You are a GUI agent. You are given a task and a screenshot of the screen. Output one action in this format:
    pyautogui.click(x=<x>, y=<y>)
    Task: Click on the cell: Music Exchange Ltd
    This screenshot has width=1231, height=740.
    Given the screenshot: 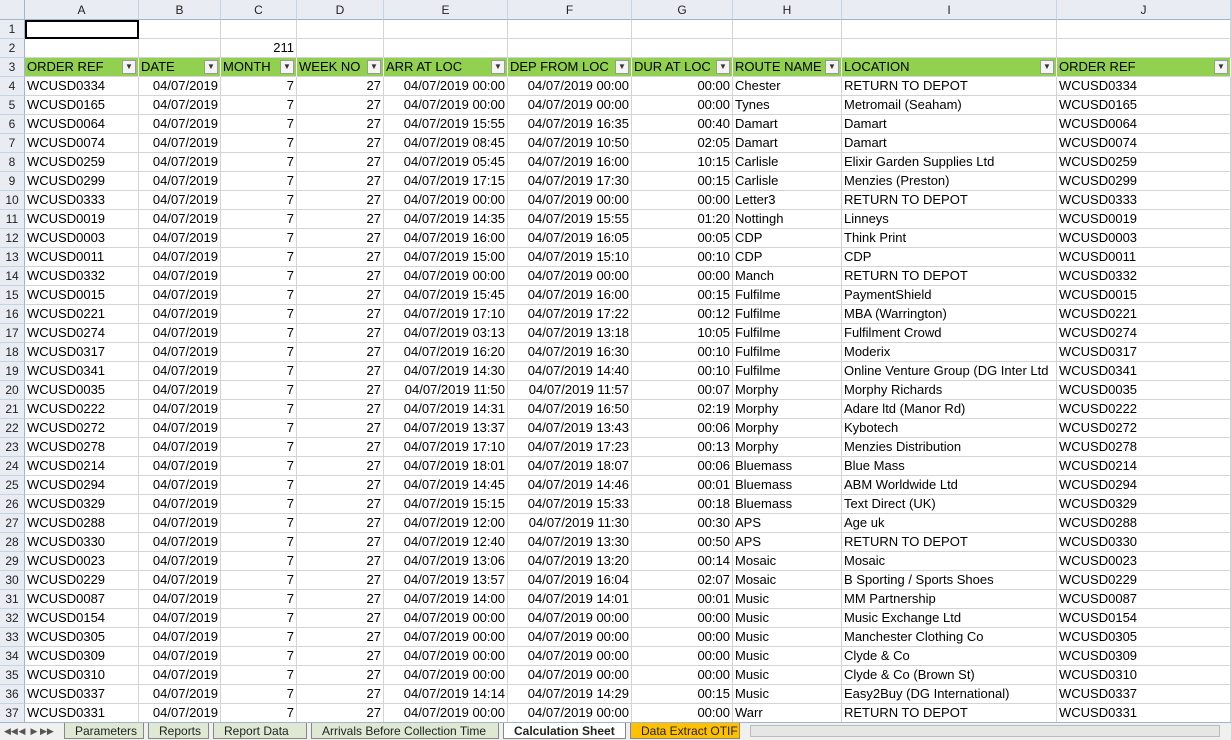 What is the action you would take?
    pyautogui.click(x=949, y=618)
    